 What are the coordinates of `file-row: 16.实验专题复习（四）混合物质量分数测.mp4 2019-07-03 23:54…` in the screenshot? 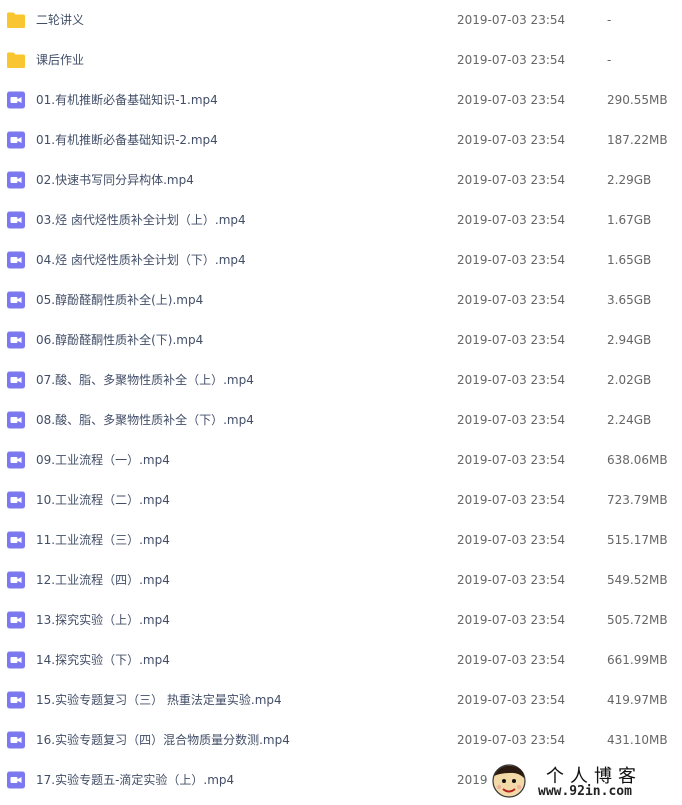 It's located at (341, 740).